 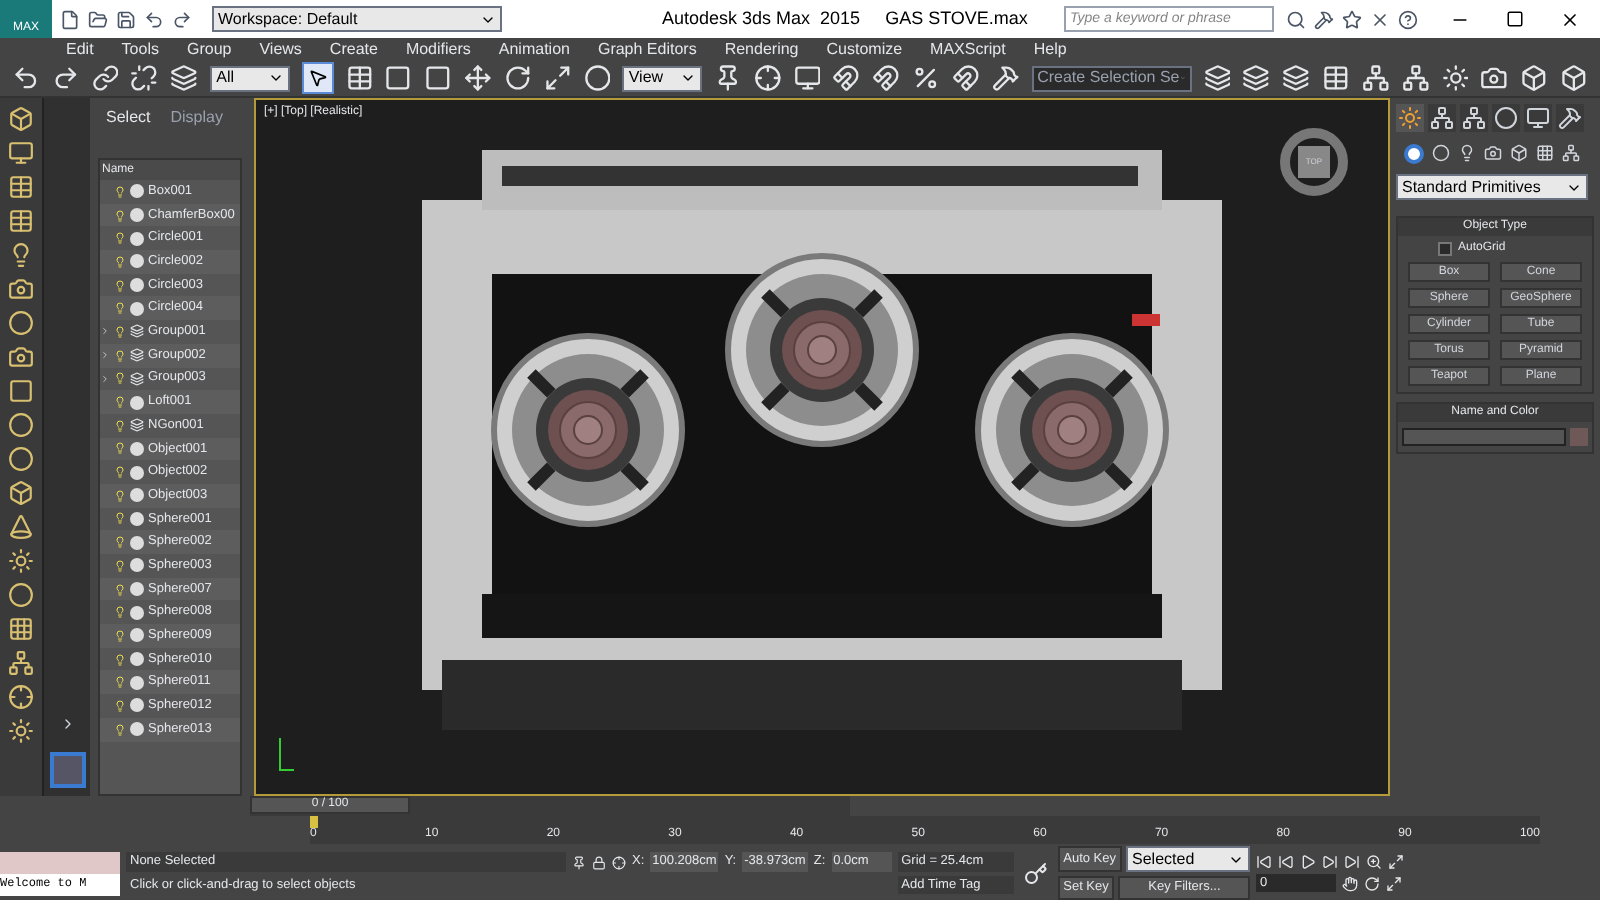 I want to click on explorer-tab: Display, so click(x=196, y=118).